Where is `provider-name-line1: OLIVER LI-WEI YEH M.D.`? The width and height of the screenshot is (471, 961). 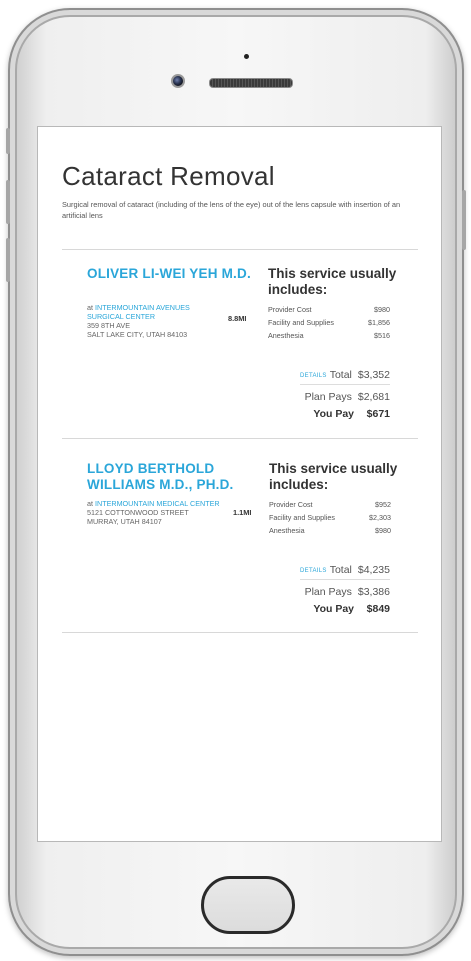
provider-name-line1: OLIVER LI-WEI YEH M.D. is located at coordinates (169, 273).